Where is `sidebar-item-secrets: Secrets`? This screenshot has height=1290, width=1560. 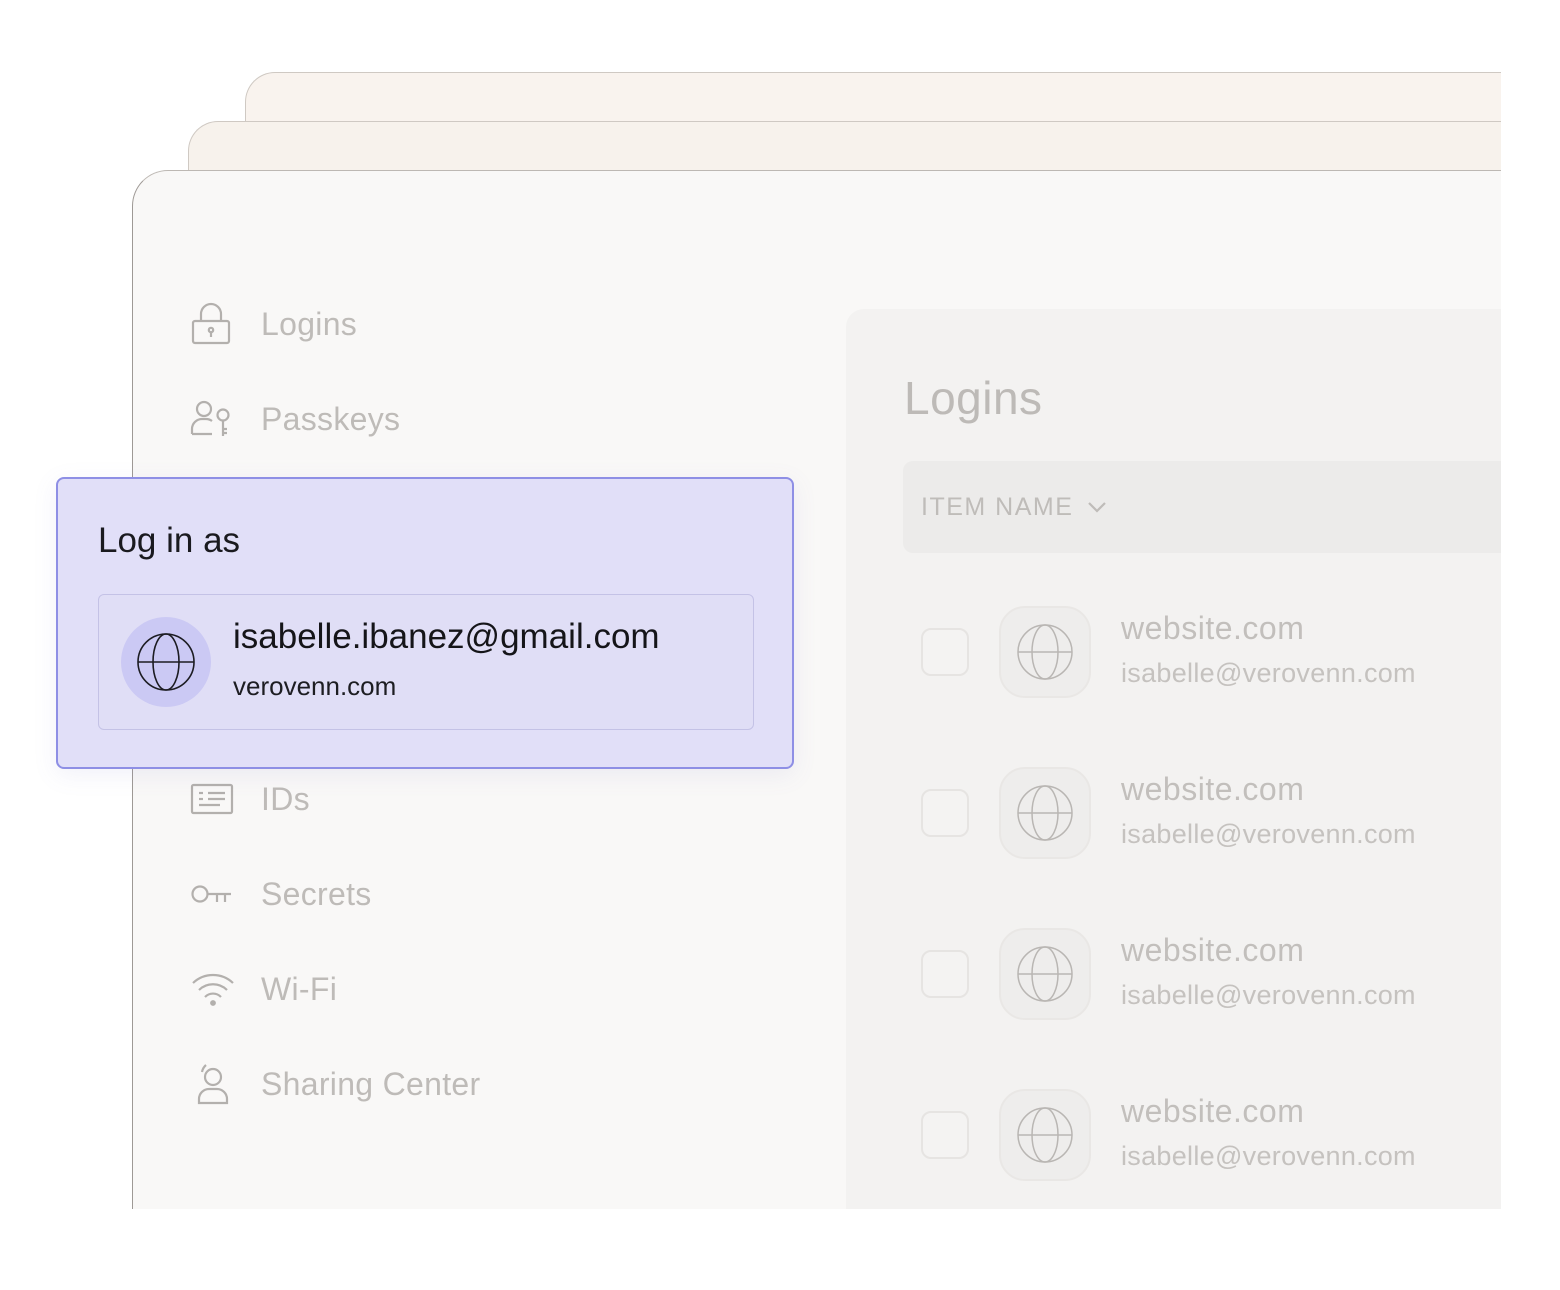 sidebar-item-secrets: Secrets is located at coordinates (281, 894).